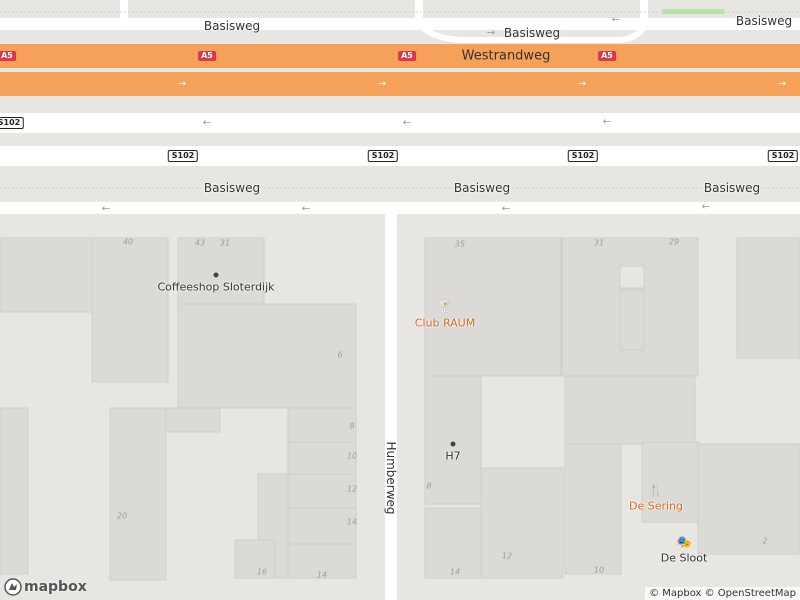  Describe the element at coordinates (232, 26) in the screenshot. I see `road-label-basisweg-top-1: Basisweg` at that location.